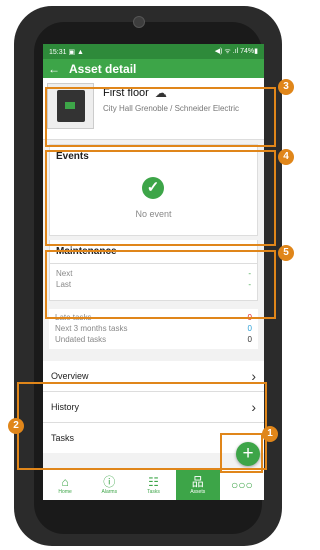 The width and height of the screenshot is (320, 550). I want to click on alarm-icon: ⓘ, so click(109, 482).